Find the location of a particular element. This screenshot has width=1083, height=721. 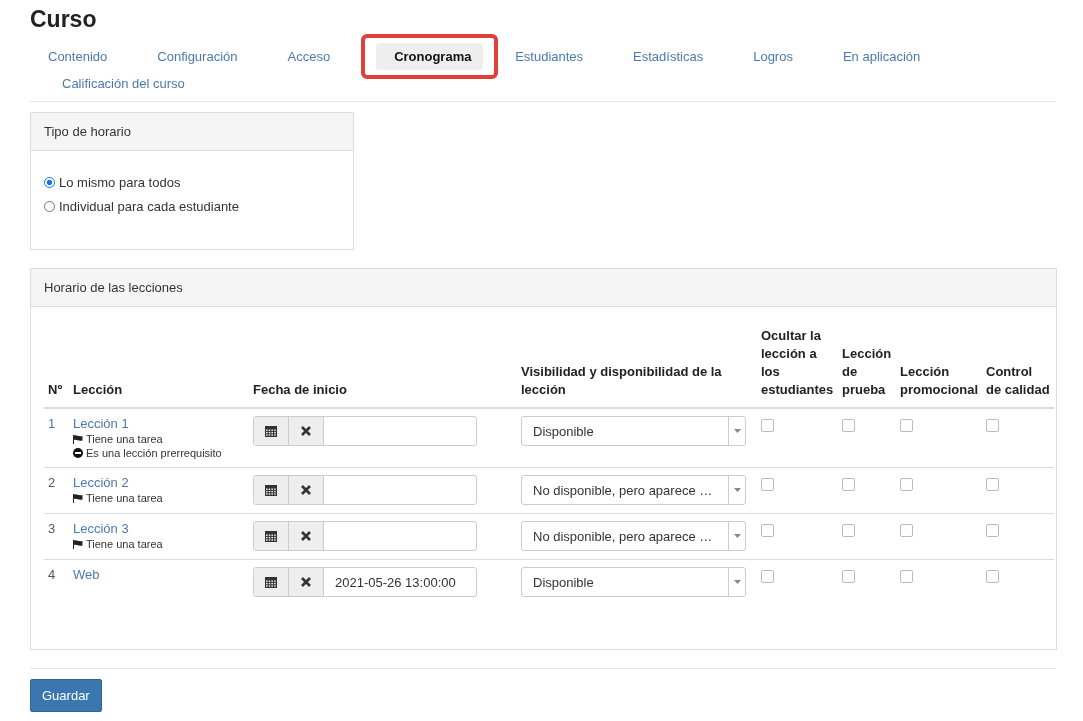

tab: Cronograma is located at coordinates (430, 56).